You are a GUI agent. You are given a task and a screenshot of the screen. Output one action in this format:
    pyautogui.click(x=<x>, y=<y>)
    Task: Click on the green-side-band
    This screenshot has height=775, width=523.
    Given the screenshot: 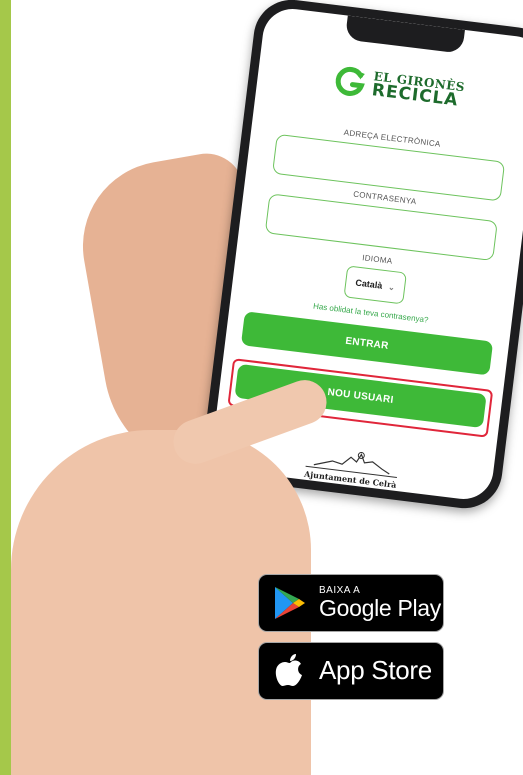 What is the action you would take?
    pyautogui.click(x=5, y=387)
    